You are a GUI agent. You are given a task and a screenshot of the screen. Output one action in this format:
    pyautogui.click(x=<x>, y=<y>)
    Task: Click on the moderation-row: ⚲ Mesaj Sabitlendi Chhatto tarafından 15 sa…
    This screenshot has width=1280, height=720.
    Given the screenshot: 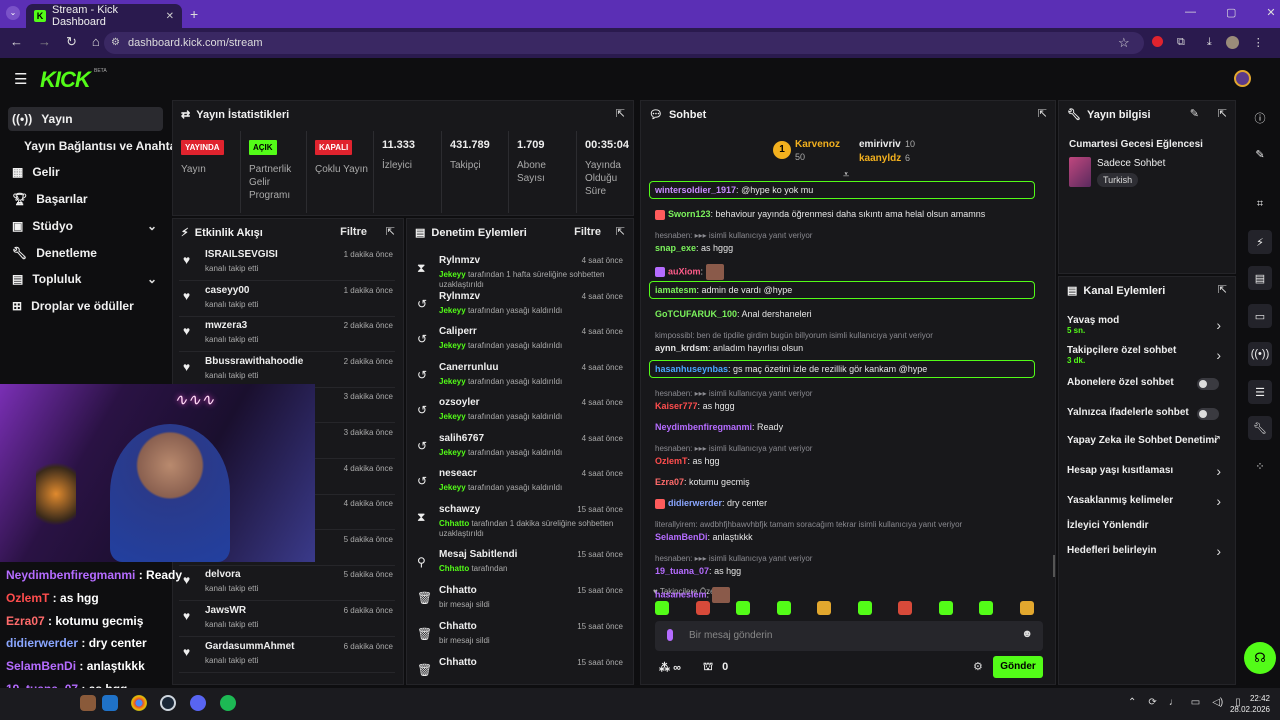 What is the action you would take?
    pyautogui.click(x=519, y=564)
    